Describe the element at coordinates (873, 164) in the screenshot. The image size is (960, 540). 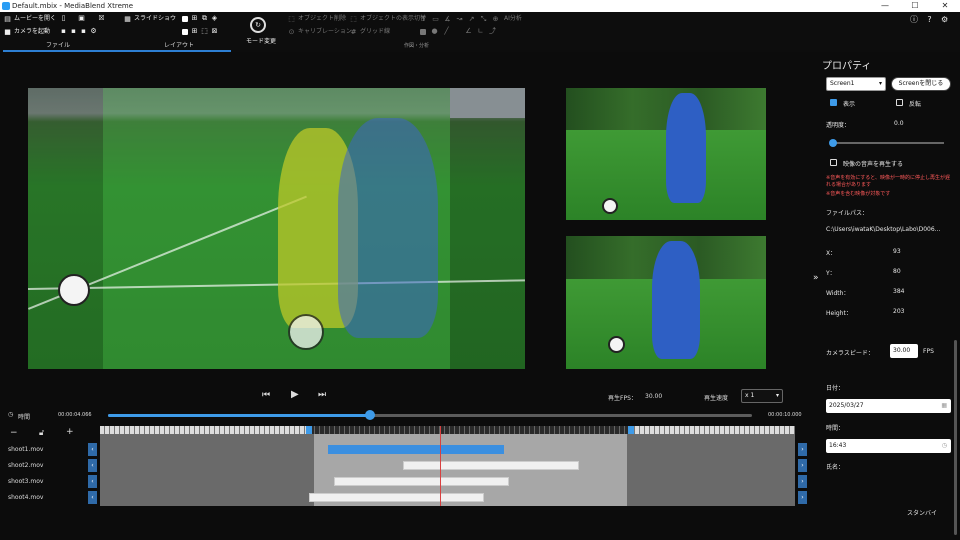
I see `play-audio-label: 映像の音声を再生する` at that location.